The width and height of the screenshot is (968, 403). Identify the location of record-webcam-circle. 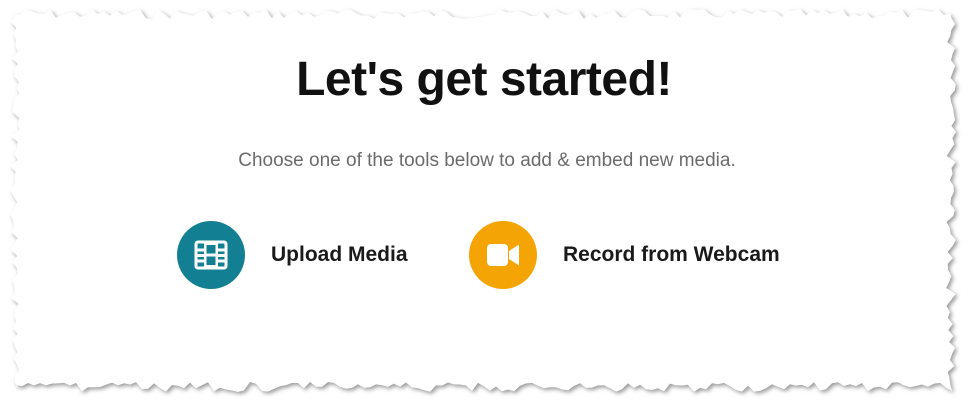
(503, 255).